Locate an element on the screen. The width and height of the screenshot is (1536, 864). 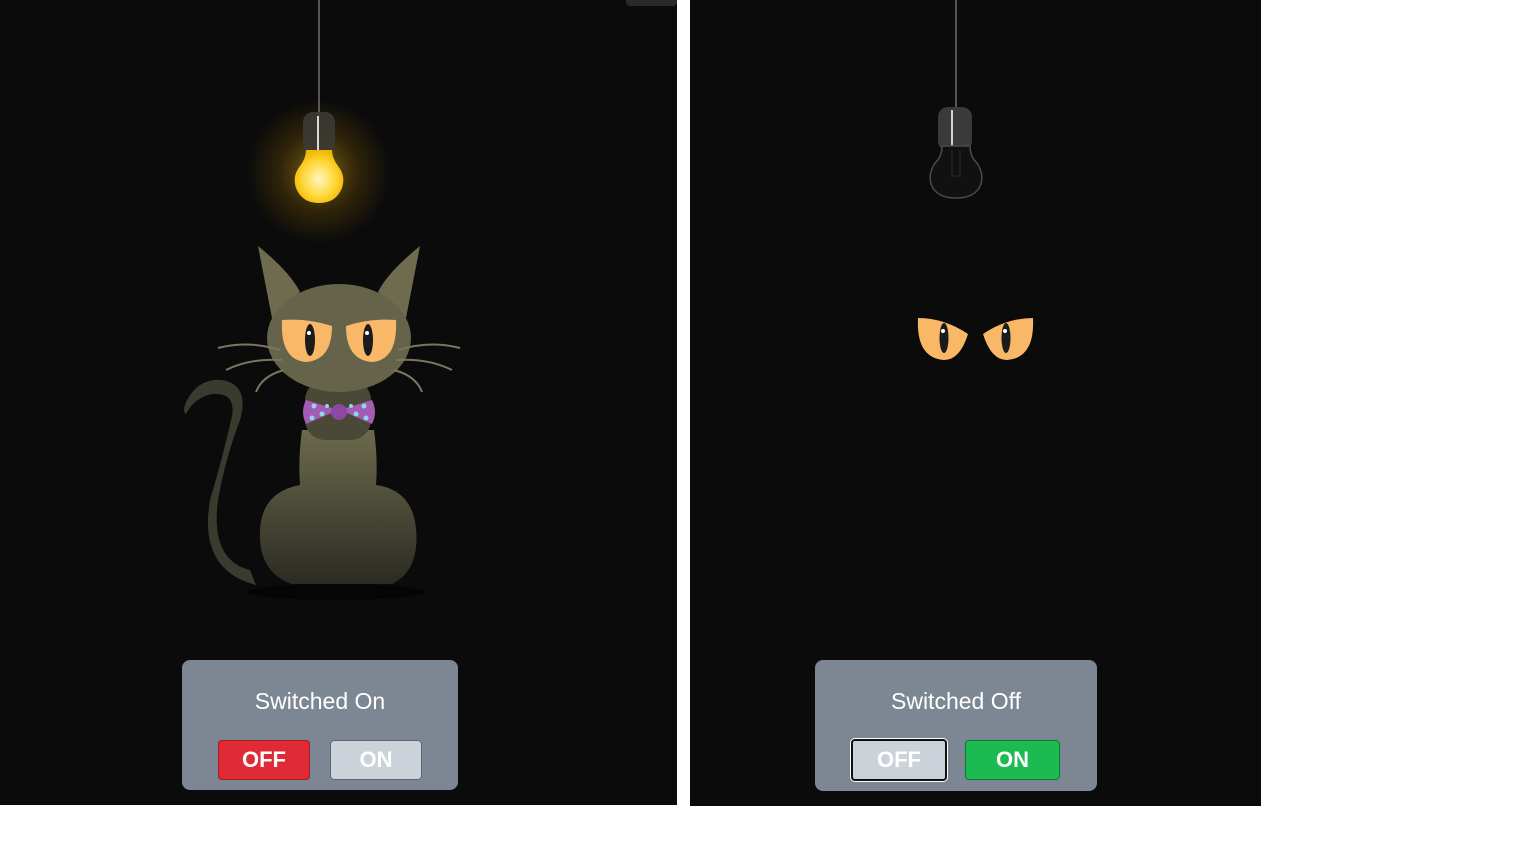
cat-eyes is located at coordinates (975, 339).